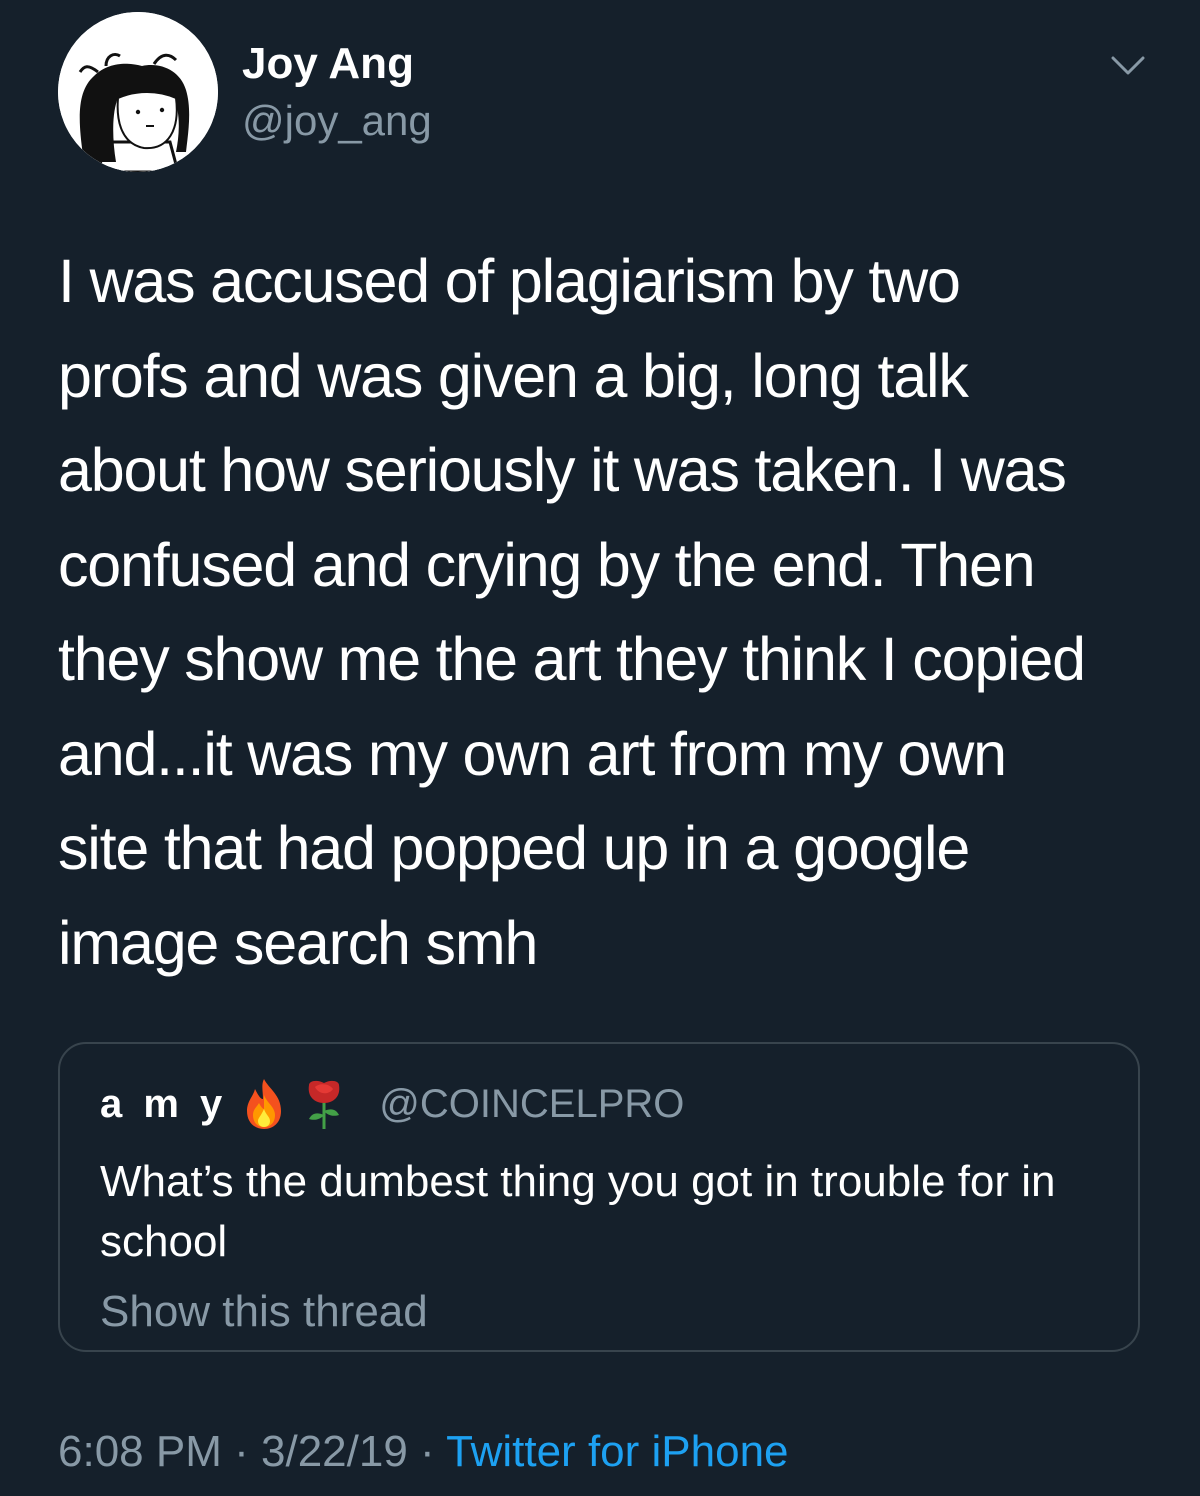 The height and width of the screenshot is (1496, 1200). What do you see at coordinates (264, 1104) in the screenshot?
I see `fire-emoji-icon` at bounding box center [264, 1104].